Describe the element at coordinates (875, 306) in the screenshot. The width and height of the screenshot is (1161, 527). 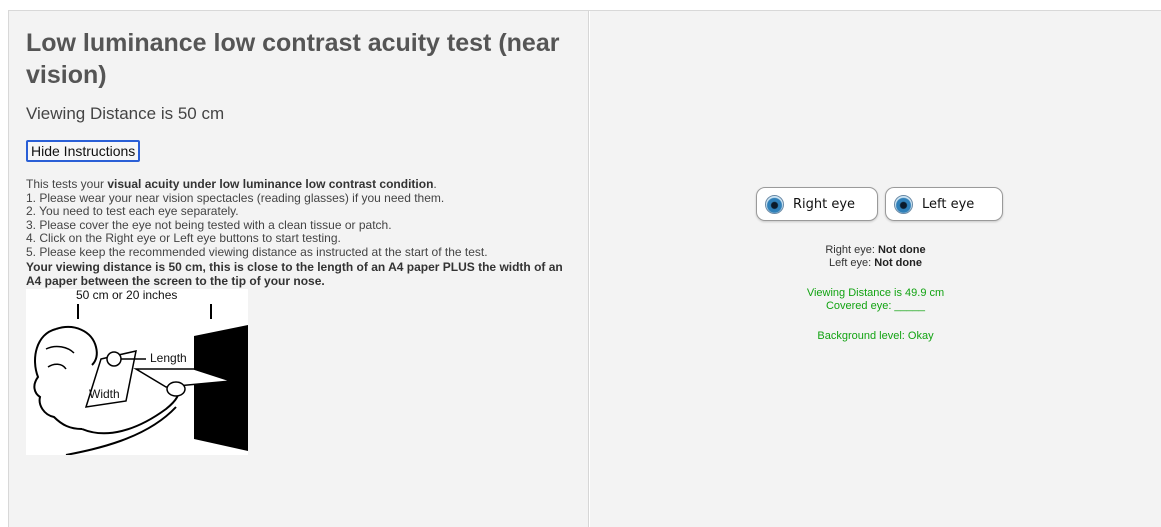
I see `covered-eye-status: Covered eye: _____` at that location.